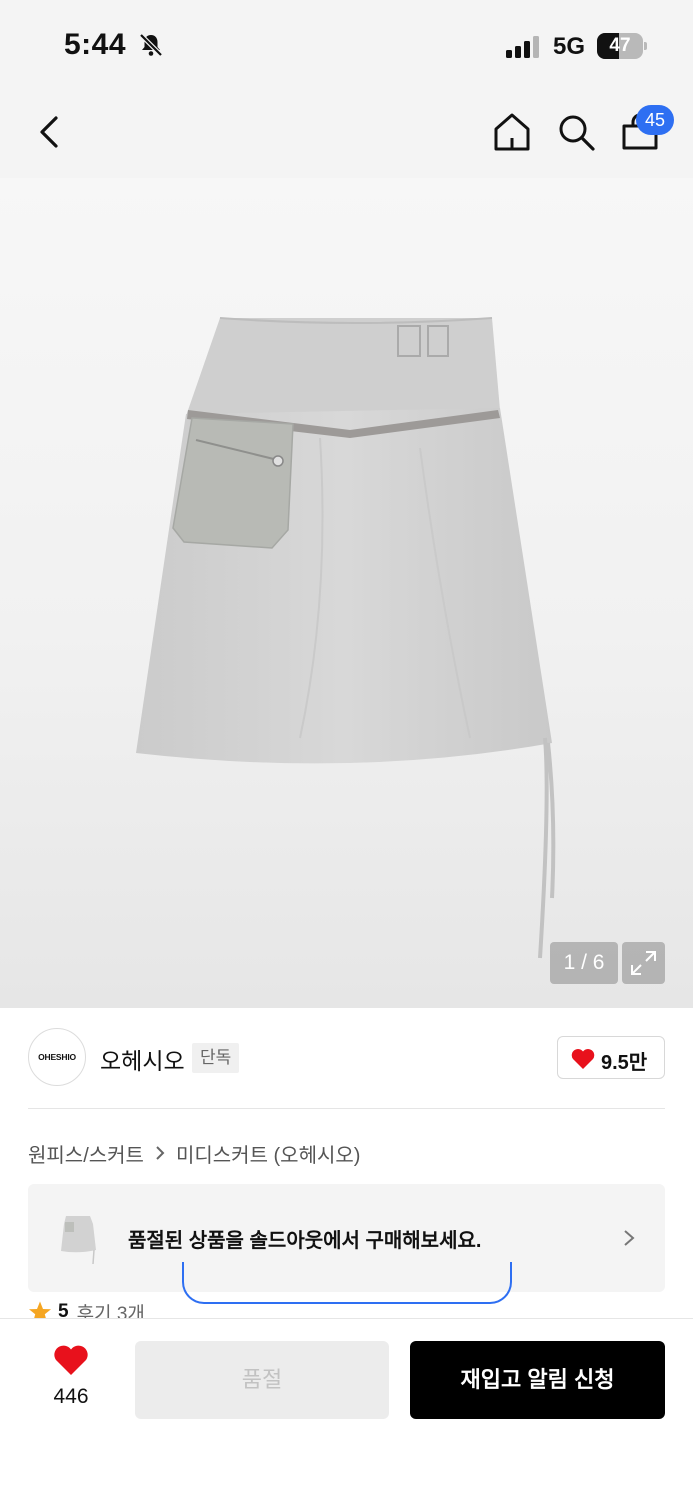 The width and height of the screenshot is (693, 1500). Describe the element at coordinates (50, 132) in the screenshot. I see `back-icon` at that location.